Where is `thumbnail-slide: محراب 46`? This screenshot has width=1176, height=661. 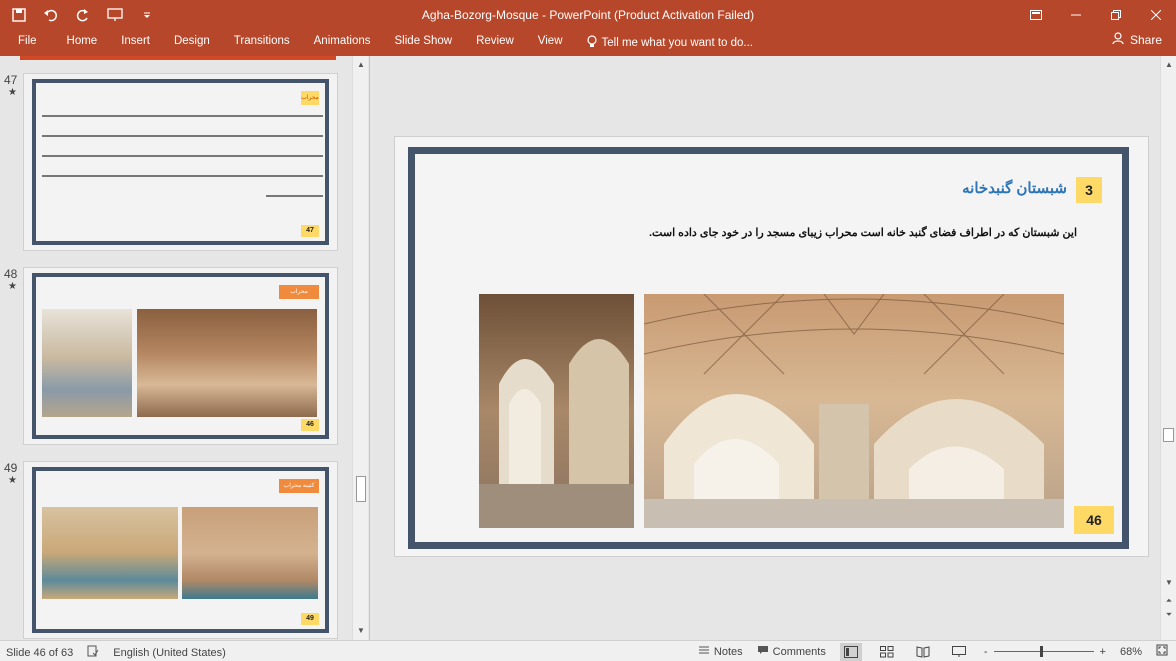
thumbnail-slide: محراب 46 is located at coordinates (180, 356).